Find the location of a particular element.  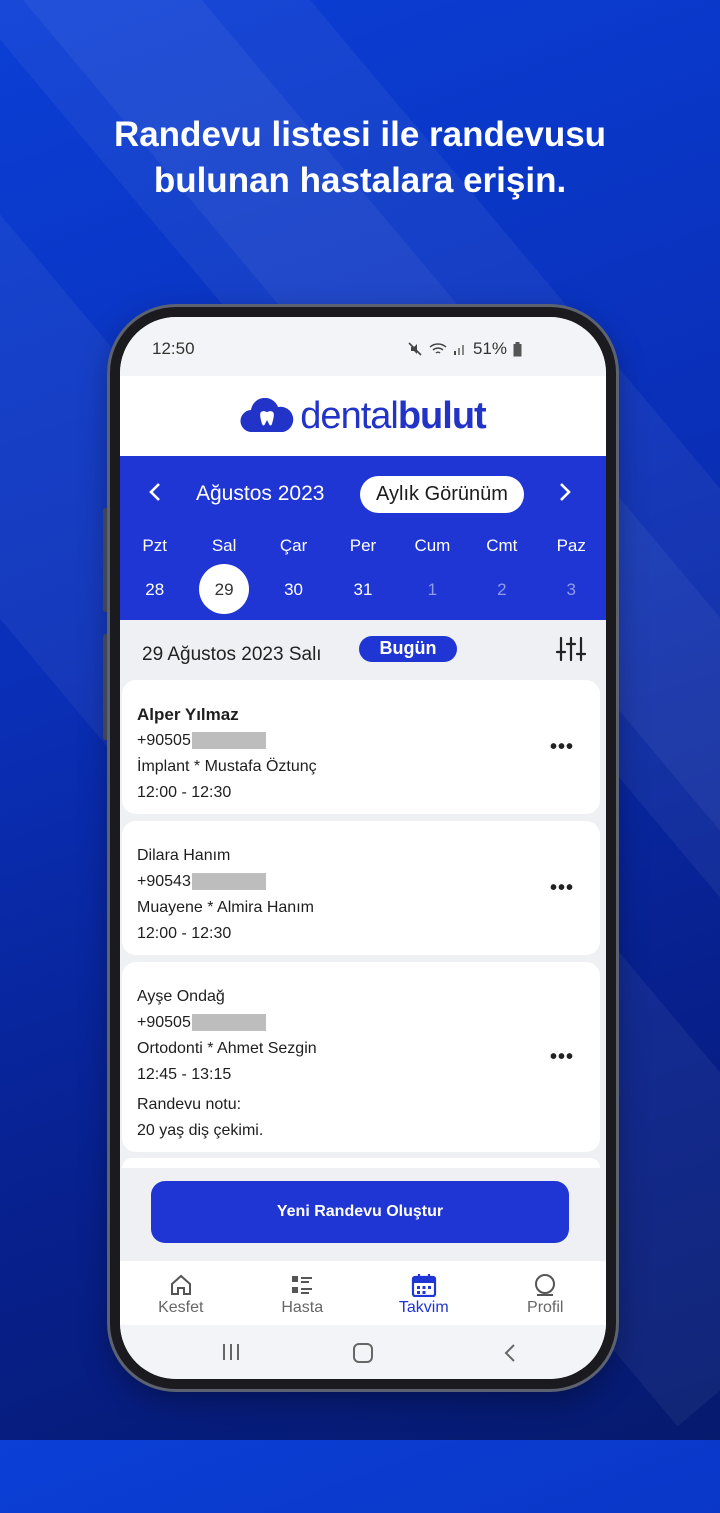

treatment-doctor: Ortodonti * Ahmet Sezgin is located at coordinates (227, 1048).